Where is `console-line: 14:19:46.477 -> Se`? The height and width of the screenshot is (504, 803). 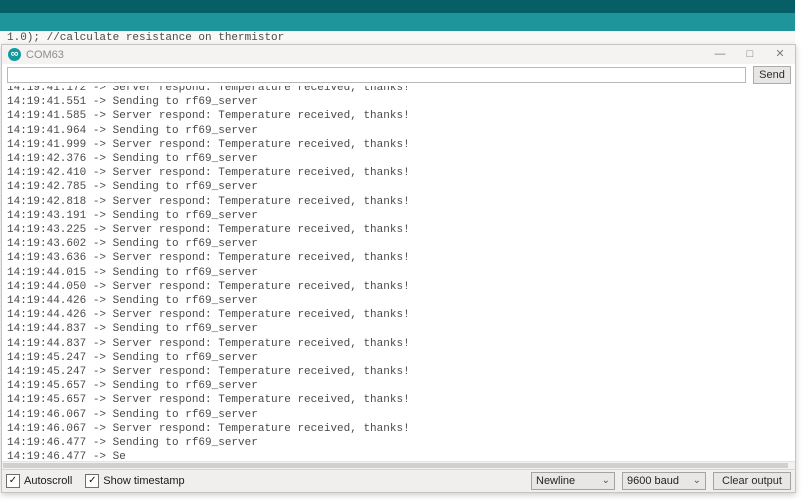 console-line: 14:19:46.477 -> Se is located at coordinates (66, 456).